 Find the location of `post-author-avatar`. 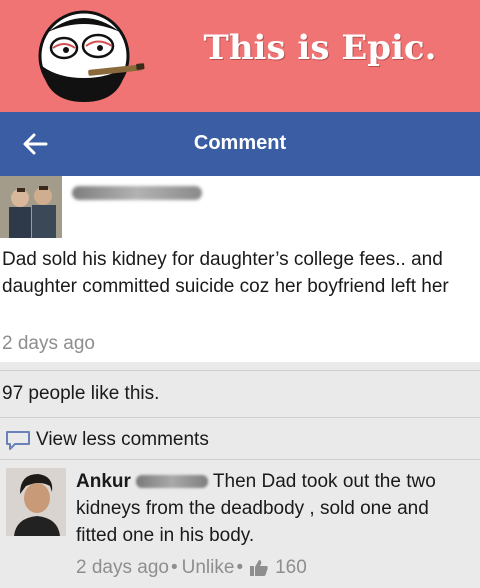

post-author-avatar is located at coordinates (31, 207).